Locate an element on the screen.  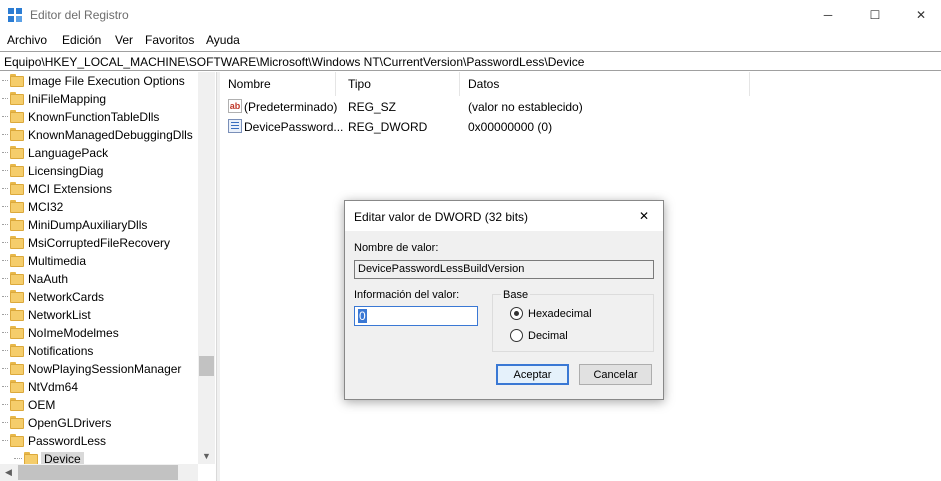
tree-item: MCI Extensions is located at coordinates (99, 189).